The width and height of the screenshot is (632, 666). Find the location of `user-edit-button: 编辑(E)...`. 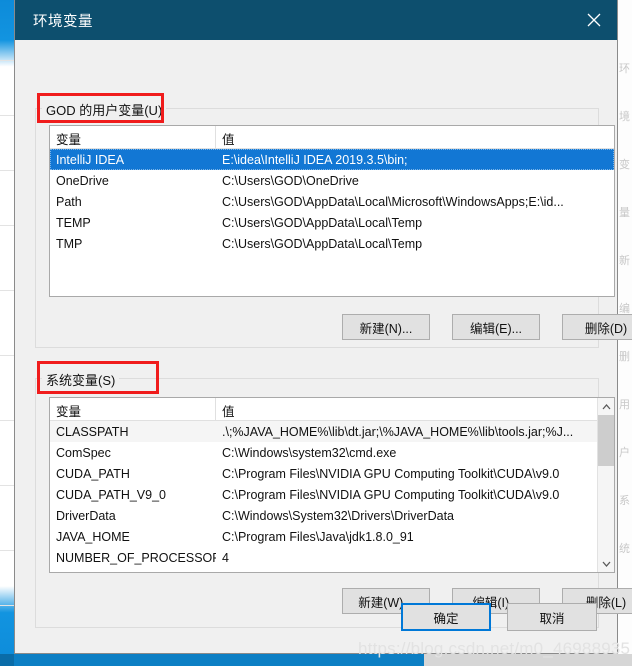

user-edit-button: 编辑(E)... is located at coordinates (496, 327).